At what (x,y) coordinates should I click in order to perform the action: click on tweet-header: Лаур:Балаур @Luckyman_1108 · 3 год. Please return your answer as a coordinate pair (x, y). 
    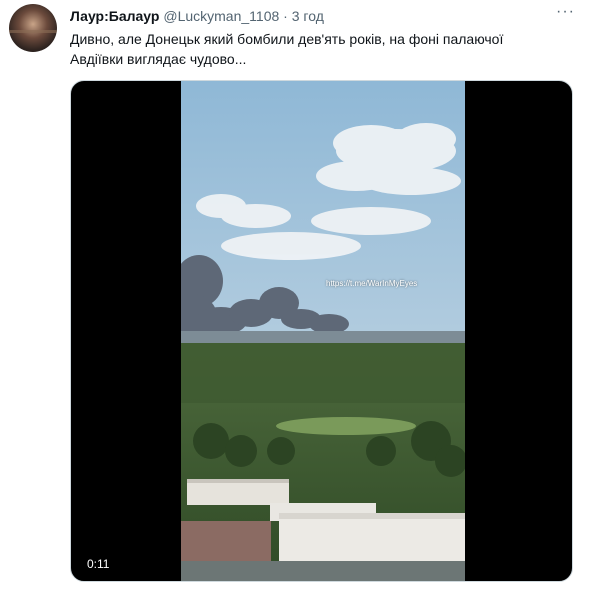
    Looking at the image, I should click on (197, 16).